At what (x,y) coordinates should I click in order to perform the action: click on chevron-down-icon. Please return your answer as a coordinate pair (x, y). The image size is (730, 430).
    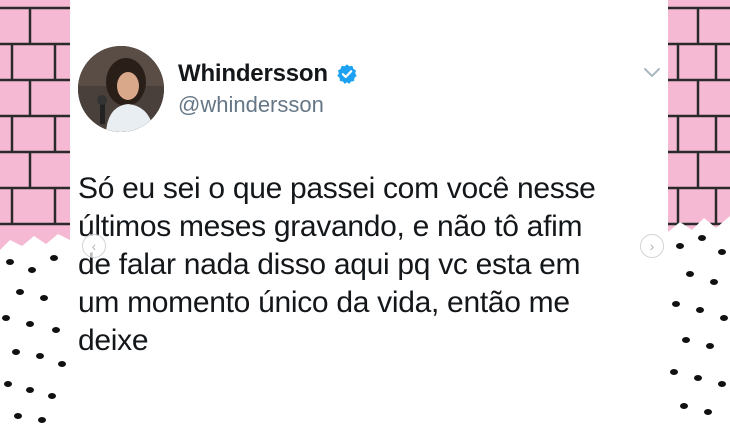
    Looking at the image, I should click on (652, 73).